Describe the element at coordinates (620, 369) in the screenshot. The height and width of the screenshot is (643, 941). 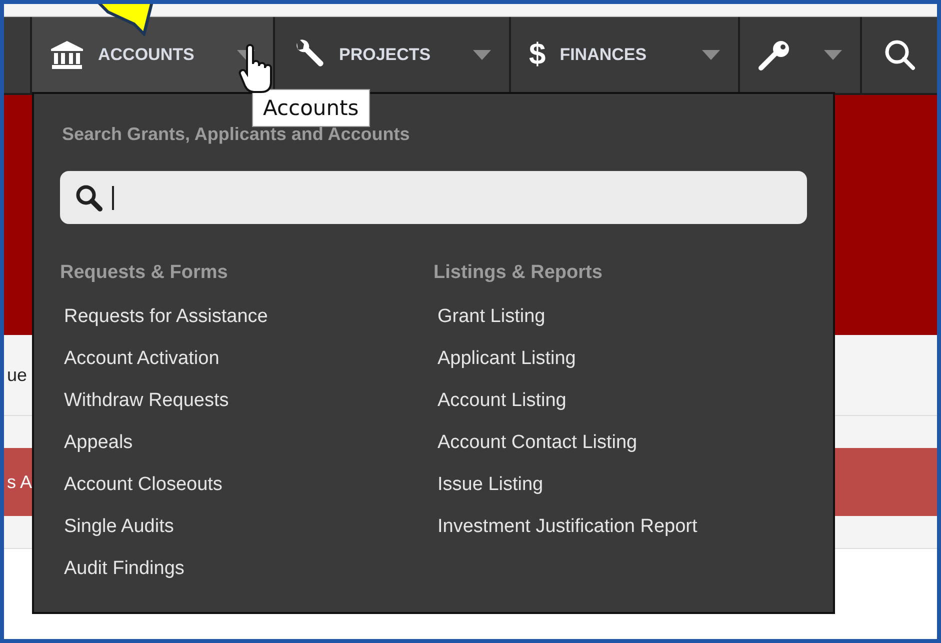
I see `menu-item: Applicant Listing` at that location.